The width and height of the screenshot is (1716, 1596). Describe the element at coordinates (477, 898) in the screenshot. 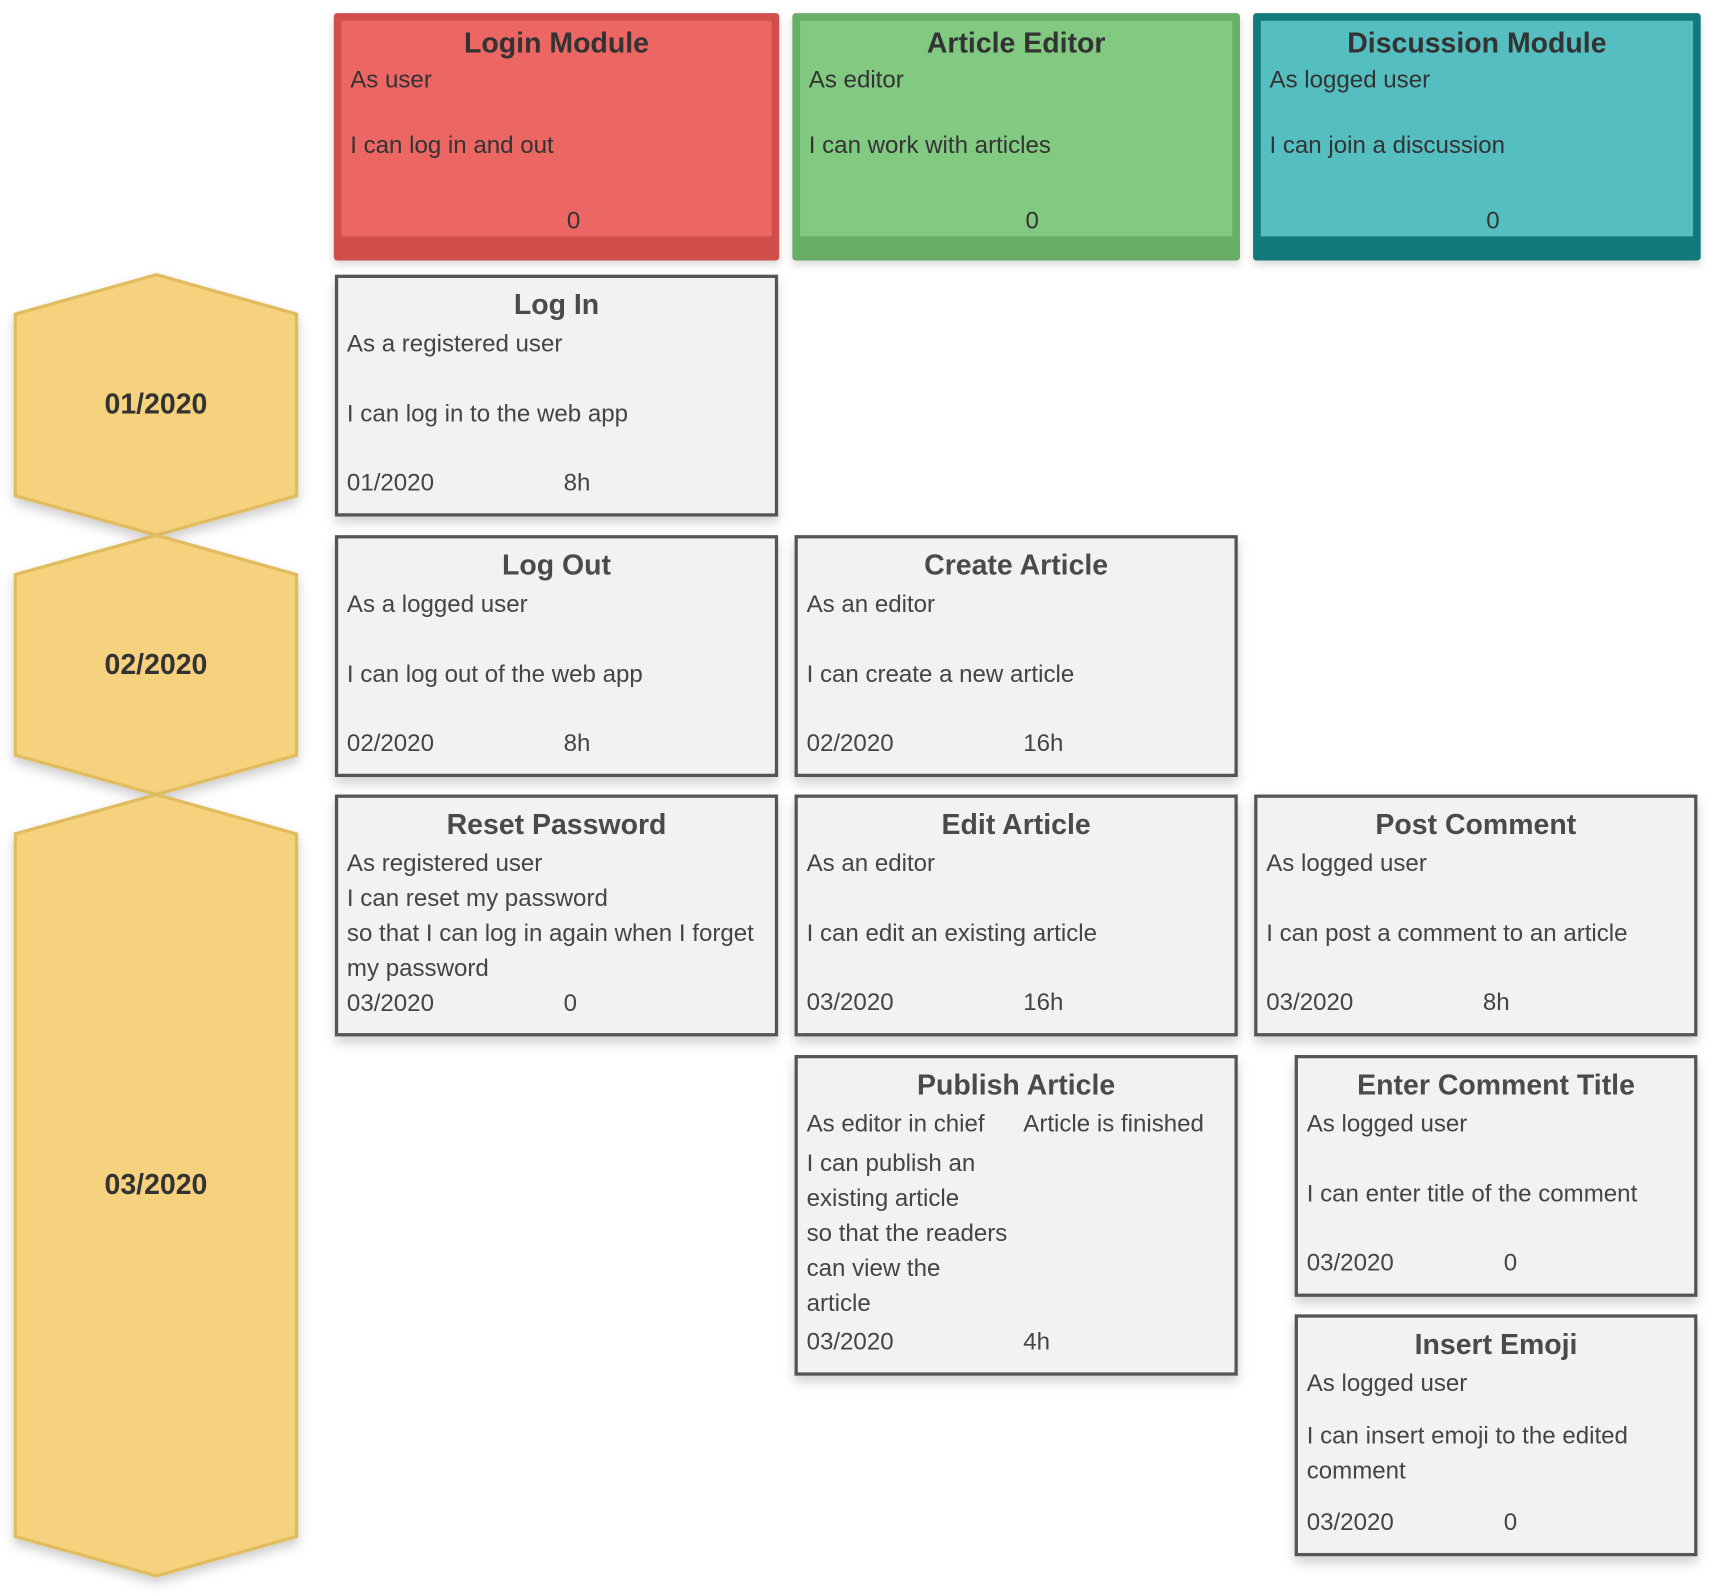

I see `story-i-can: I can reset my password` at that location.